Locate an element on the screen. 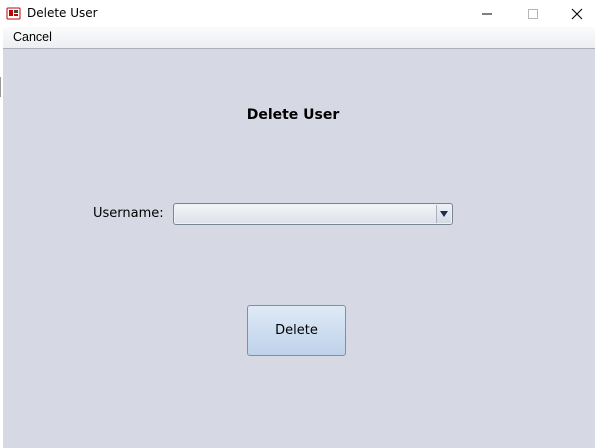 The width and height of the screenshot is (595, 448). maximize-icon is located at coordinates (533, 13).